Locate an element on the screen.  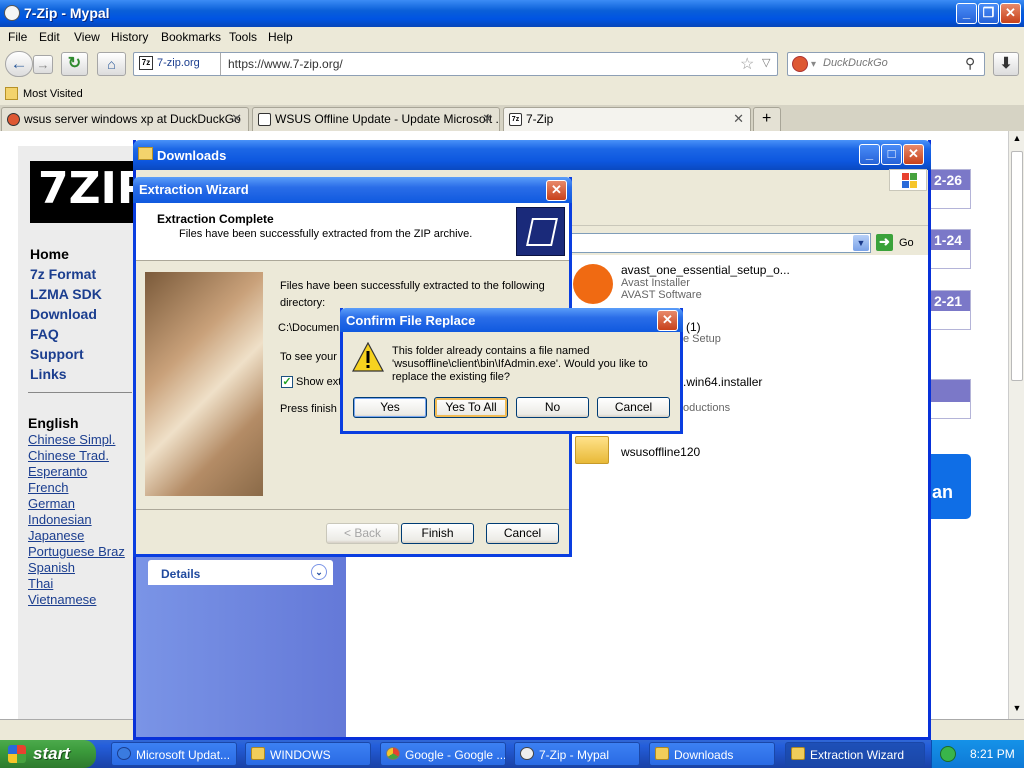
nav-7z-format: 7z Format is located at coordinates (63, 274).